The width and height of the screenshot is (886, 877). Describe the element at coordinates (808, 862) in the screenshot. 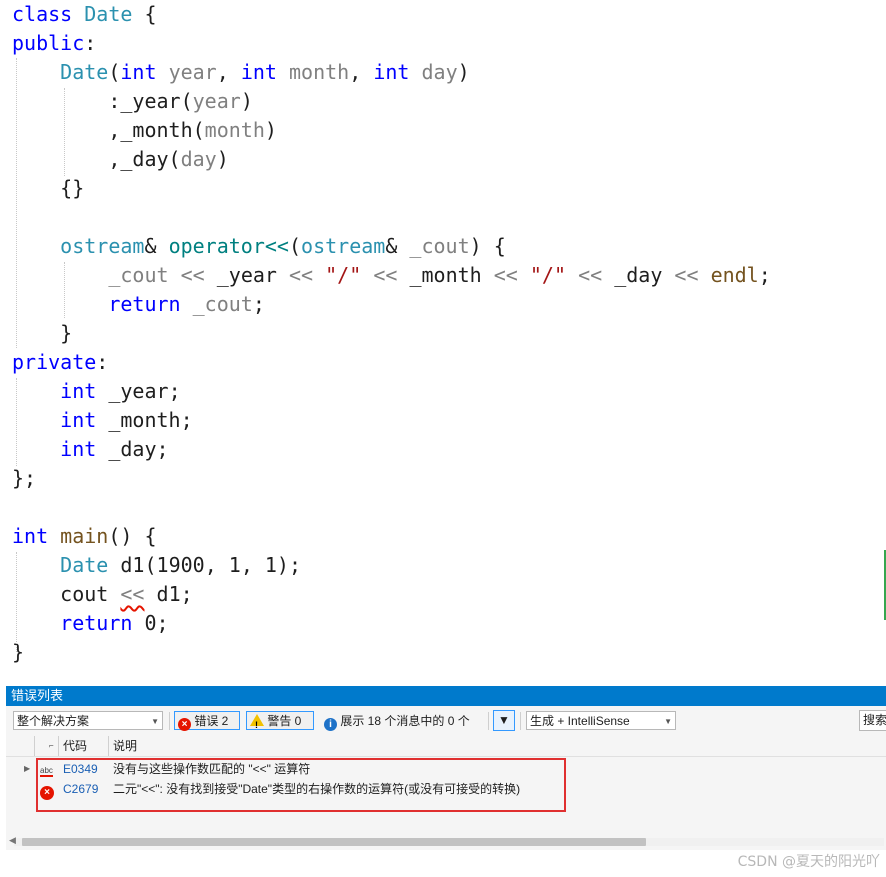

I see `watermark: CSDN @夏天的阳光吖` at that location.